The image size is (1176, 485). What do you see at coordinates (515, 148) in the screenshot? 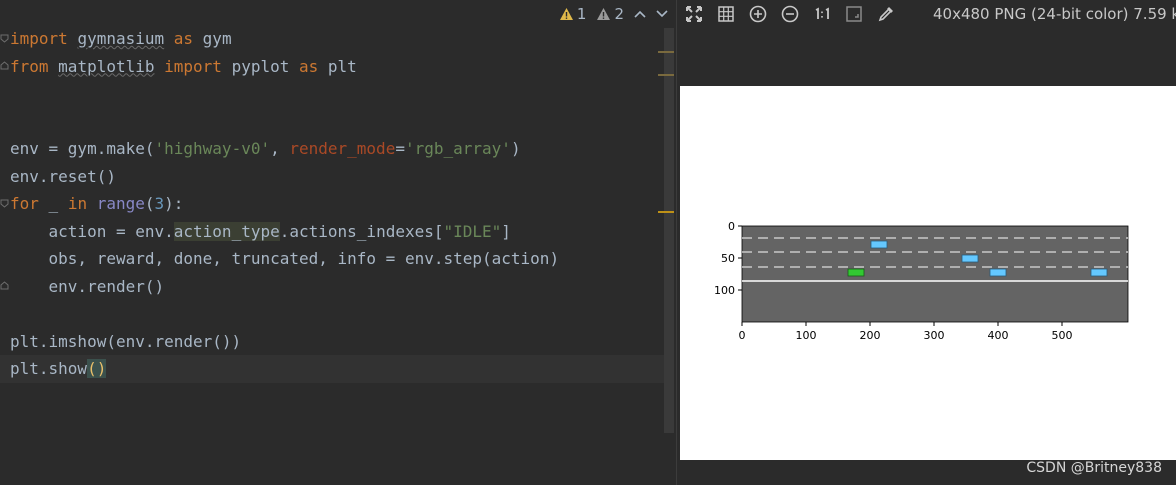
I see `code-token: )` at bounding box center [515, 148].